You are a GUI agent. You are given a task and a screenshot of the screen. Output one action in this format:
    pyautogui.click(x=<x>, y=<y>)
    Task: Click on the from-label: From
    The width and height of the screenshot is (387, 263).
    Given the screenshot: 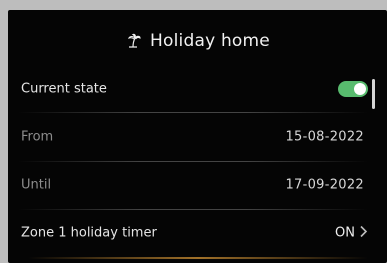 What is the action you would take?
    pyautogui.click(x=37, y=137)
    